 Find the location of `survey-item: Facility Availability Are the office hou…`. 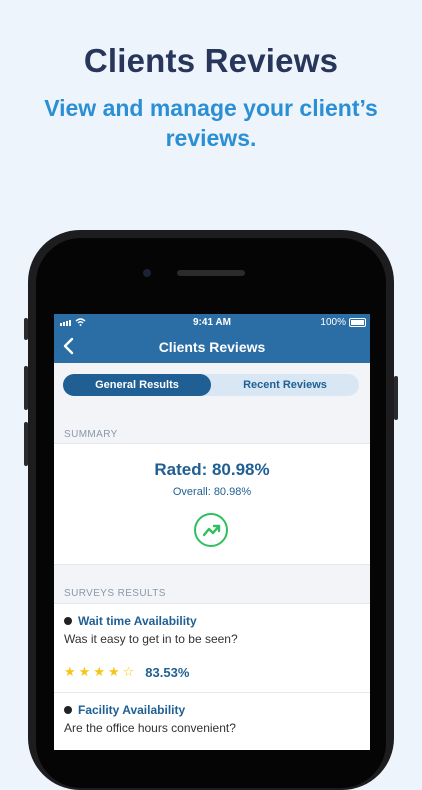

survey-item: Facility Availability Are the office hou… is located at coordinates (212, 721).